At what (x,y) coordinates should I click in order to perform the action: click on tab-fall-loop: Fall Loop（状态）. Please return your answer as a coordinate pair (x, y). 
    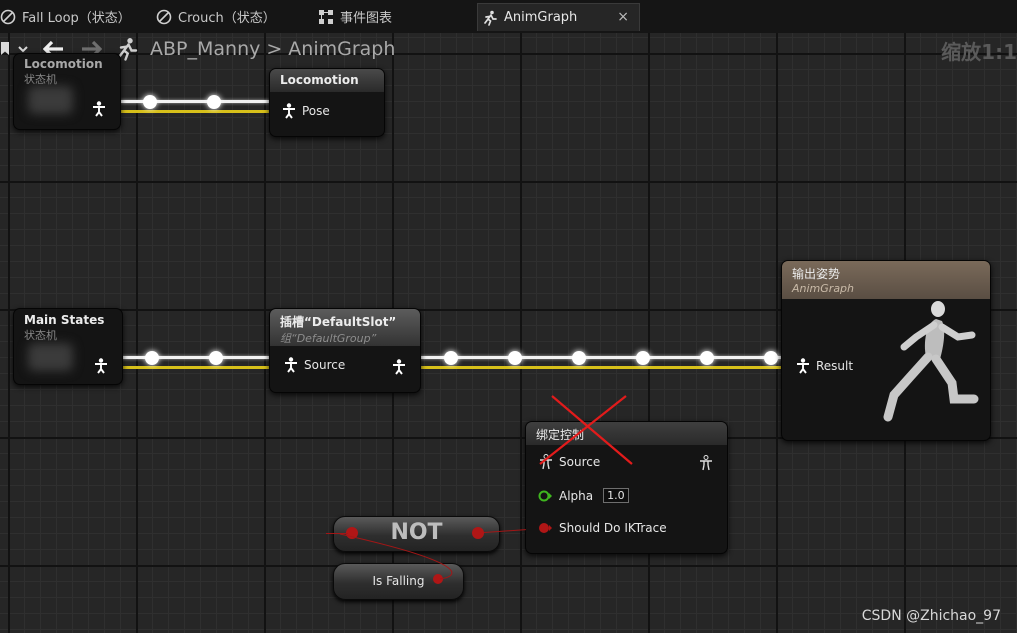
    Looking at the image, I should click on (70, 16).